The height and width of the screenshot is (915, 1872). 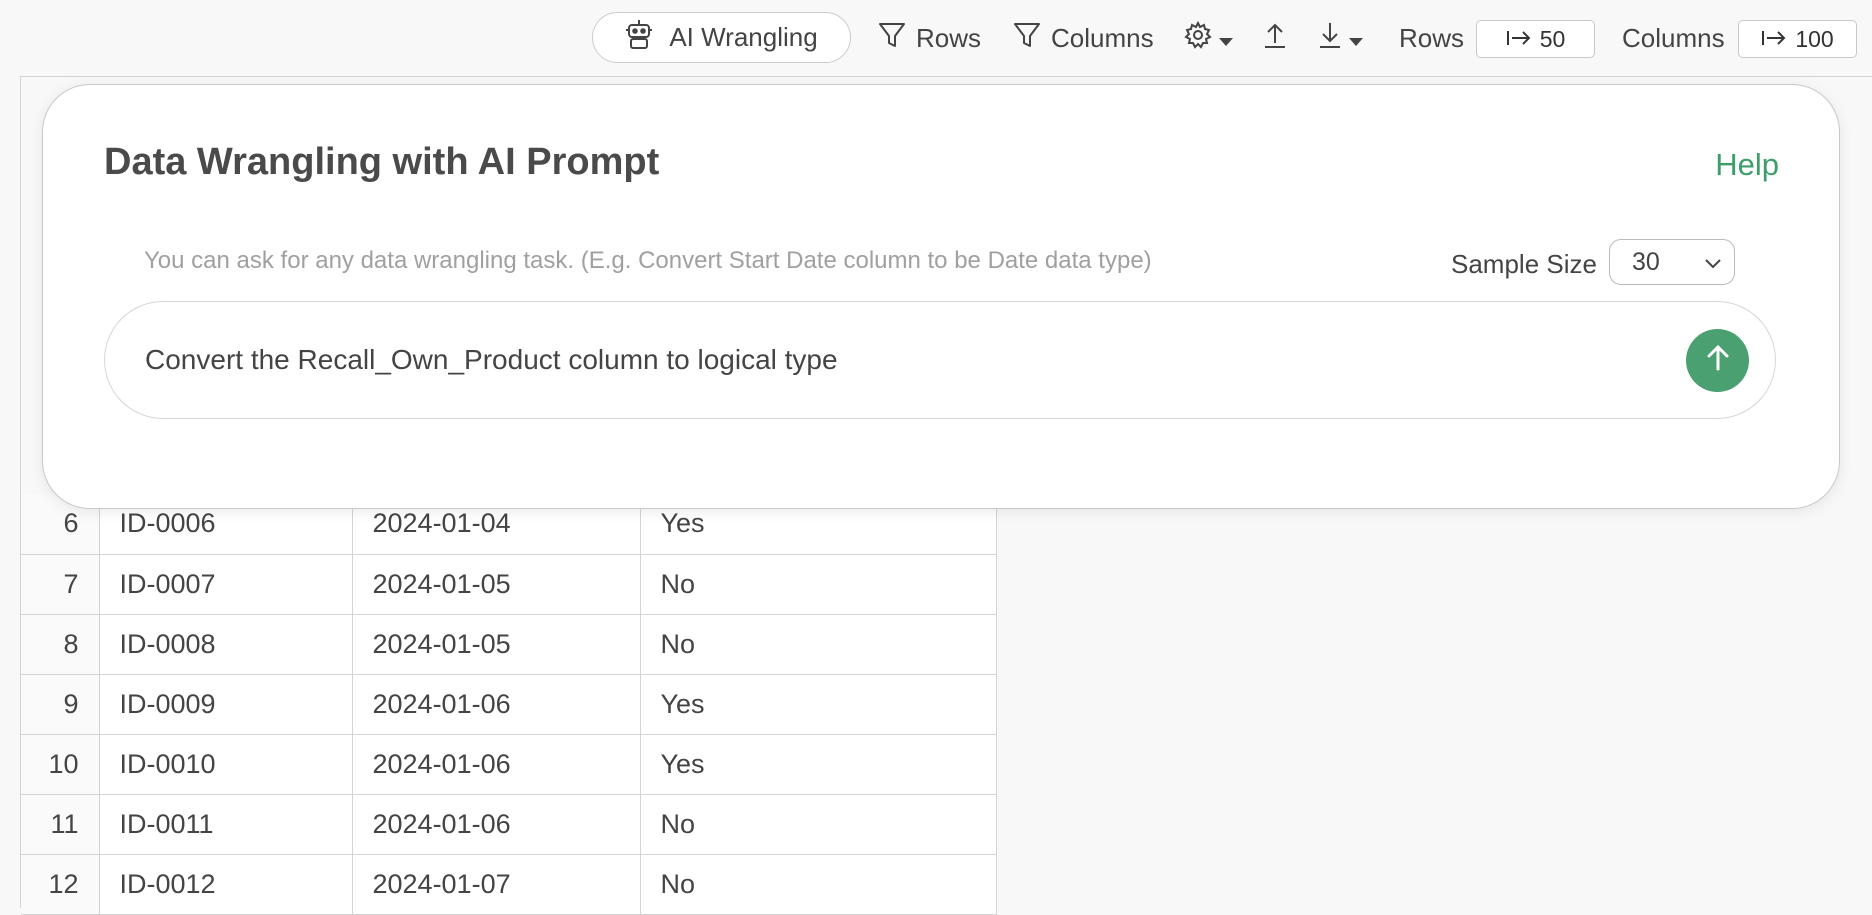 What do you see at coordinates (226, 824) in the screenshot?
I see `table-cell: ID-0011` at bounding box center [226, 824].